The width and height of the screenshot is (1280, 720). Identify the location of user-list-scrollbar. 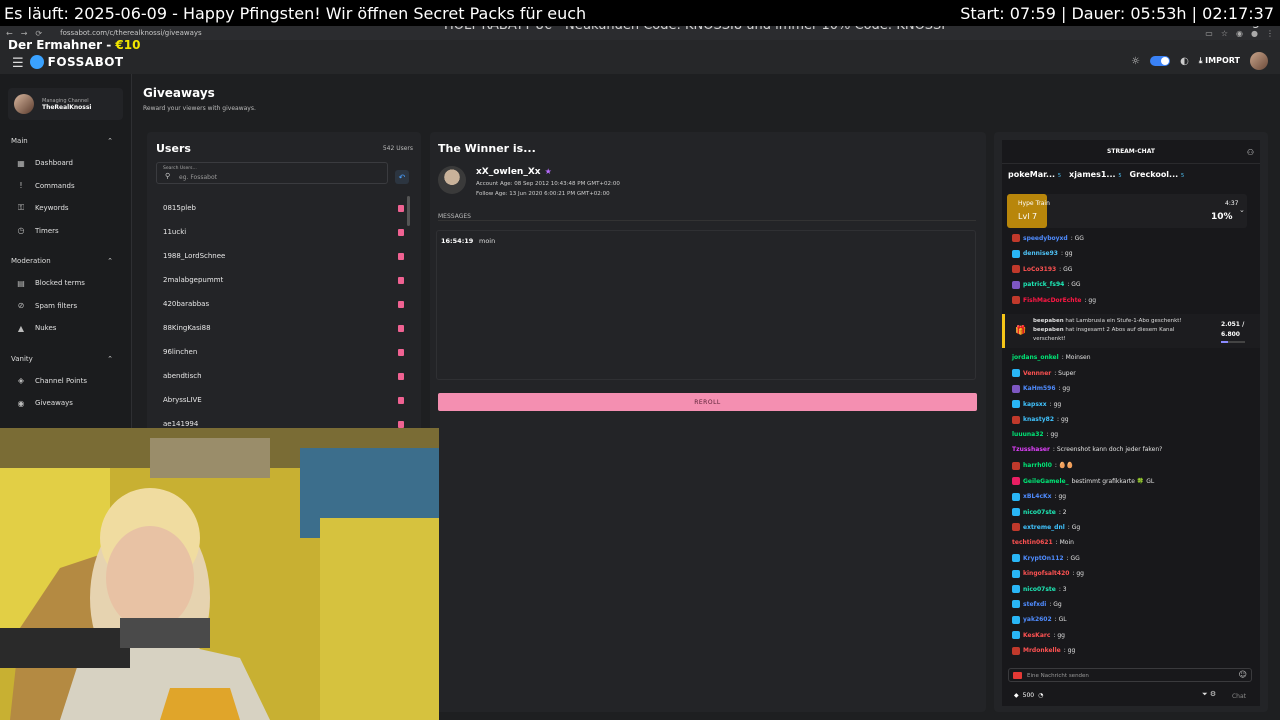
(408, 211).